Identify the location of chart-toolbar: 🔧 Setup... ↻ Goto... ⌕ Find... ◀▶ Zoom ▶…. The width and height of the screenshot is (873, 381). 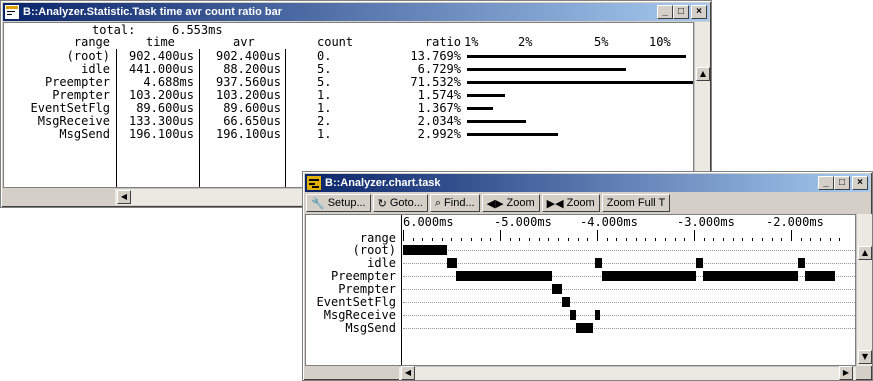
(488, 203).